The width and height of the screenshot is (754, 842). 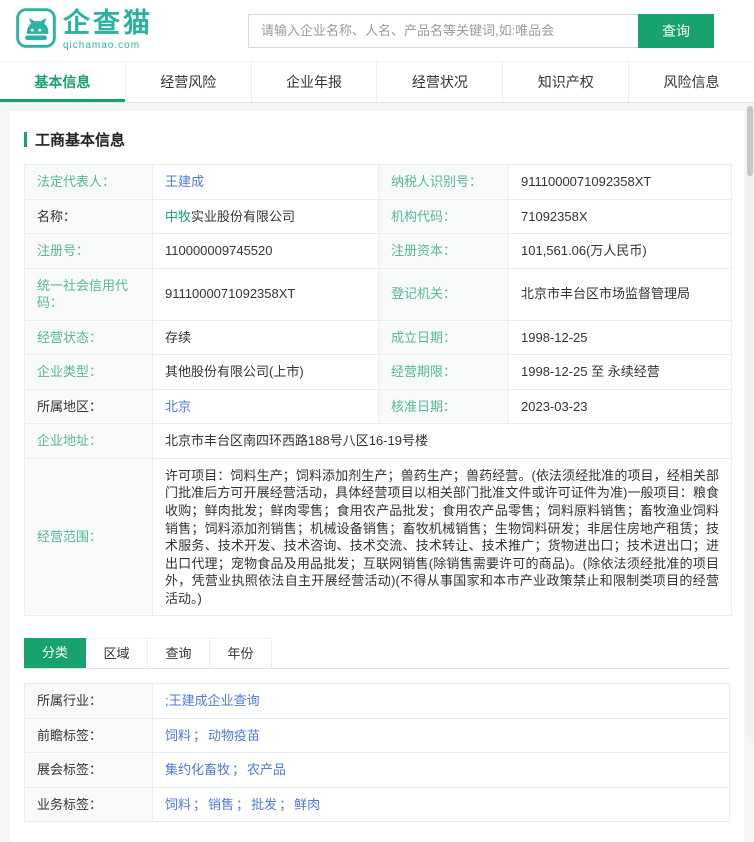 I want to click on field-label: 所属行业：, so click(x=88, y=701).